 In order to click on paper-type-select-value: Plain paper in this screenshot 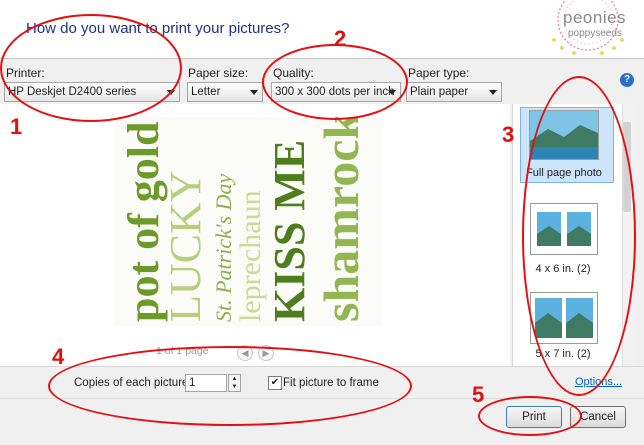, I will do `click(439, 92)`.